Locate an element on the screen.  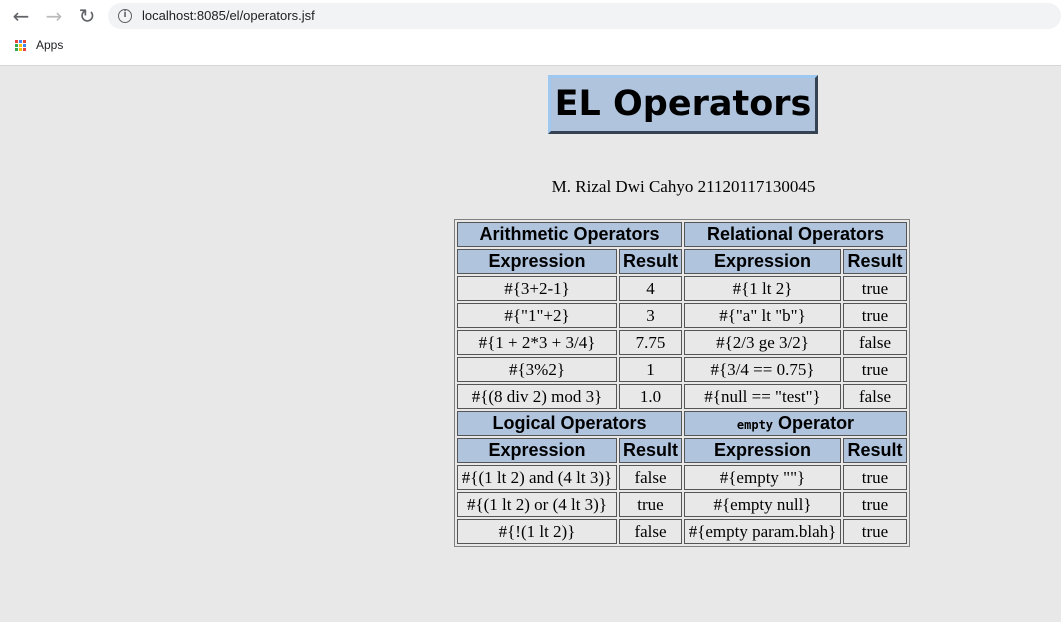
info-icon: i is located at coordinates (125, 16).